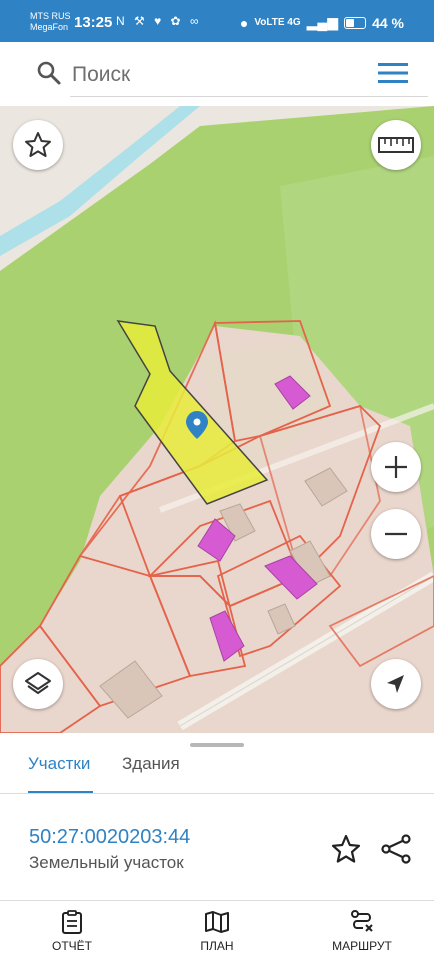 This screenshot has width=434, height=960. I want to click on minus-icon, so click(396, 534).